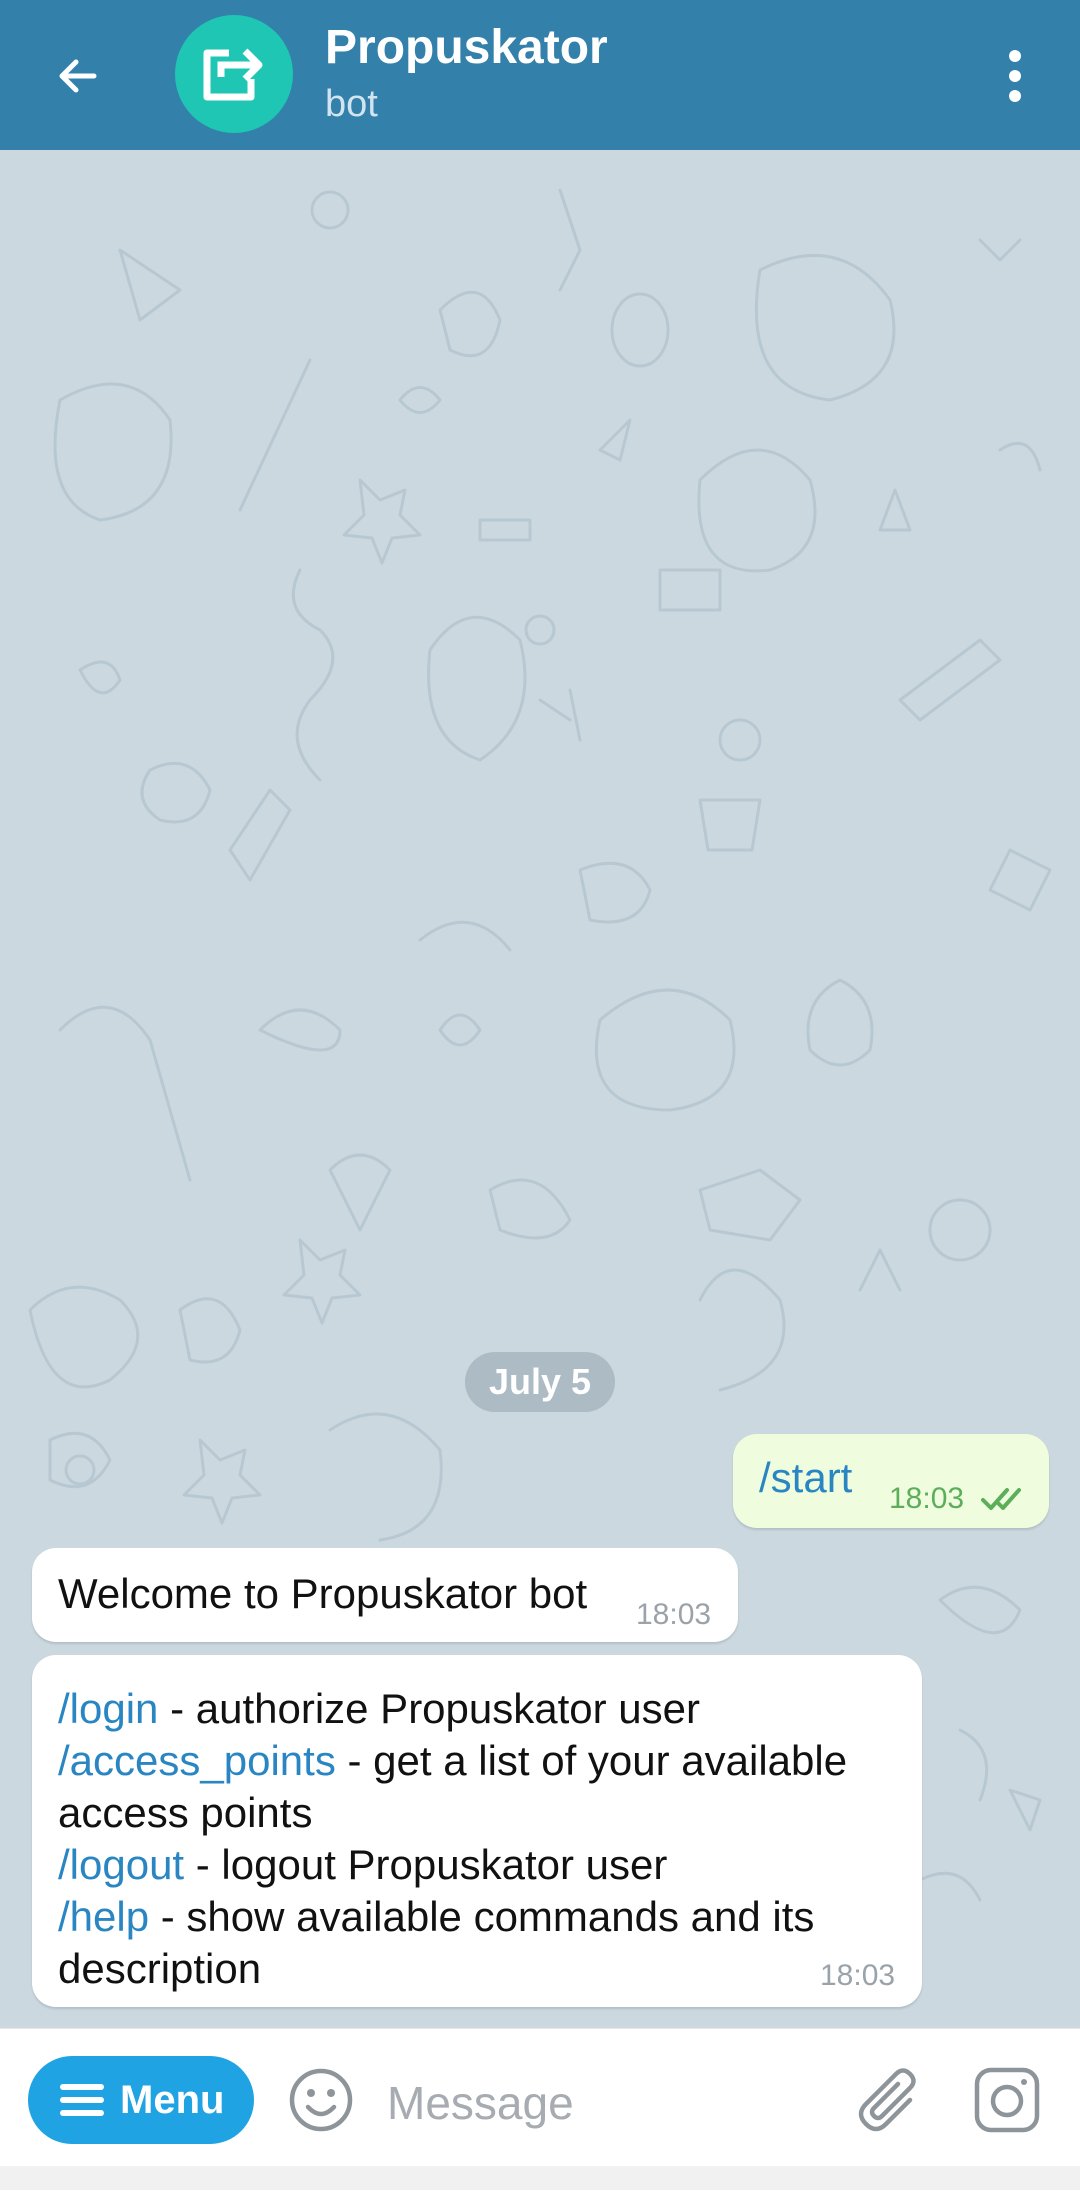 The image size is (1080, 2191). Describe the element at coordinates (466, 48) in the screenshot. I see `chat-title: Propuskator` at that location.